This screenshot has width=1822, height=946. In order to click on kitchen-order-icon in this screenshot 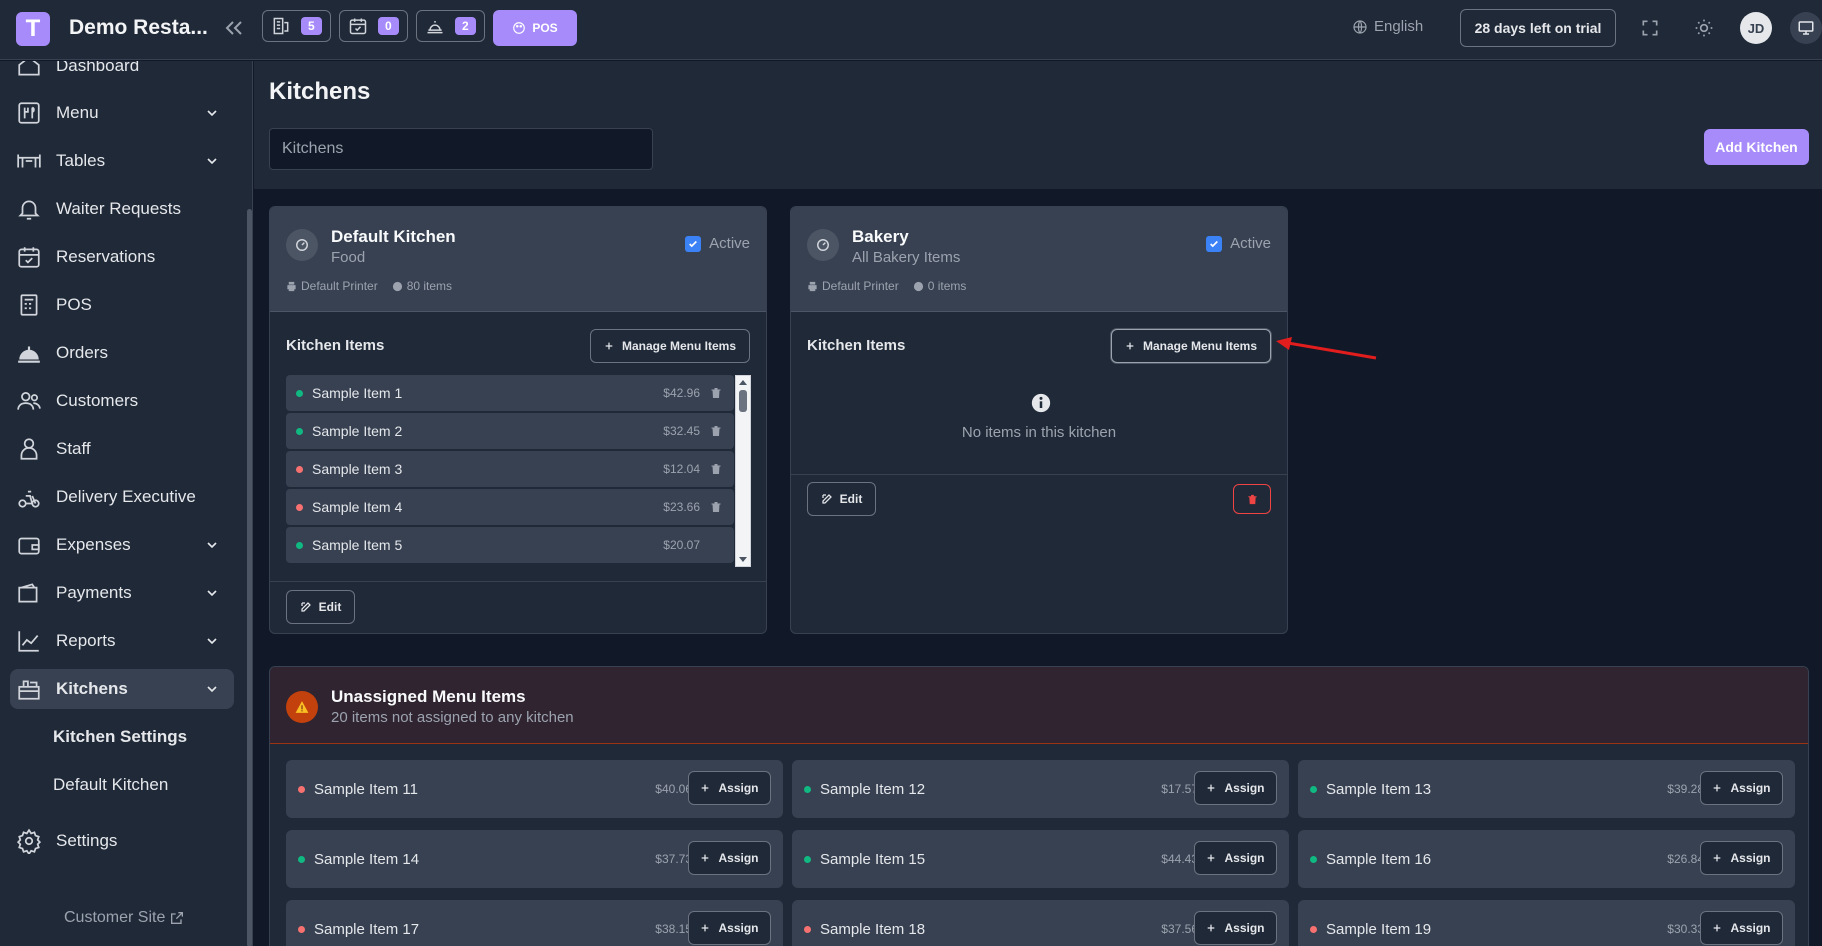, I will do `click(281, 26)`.